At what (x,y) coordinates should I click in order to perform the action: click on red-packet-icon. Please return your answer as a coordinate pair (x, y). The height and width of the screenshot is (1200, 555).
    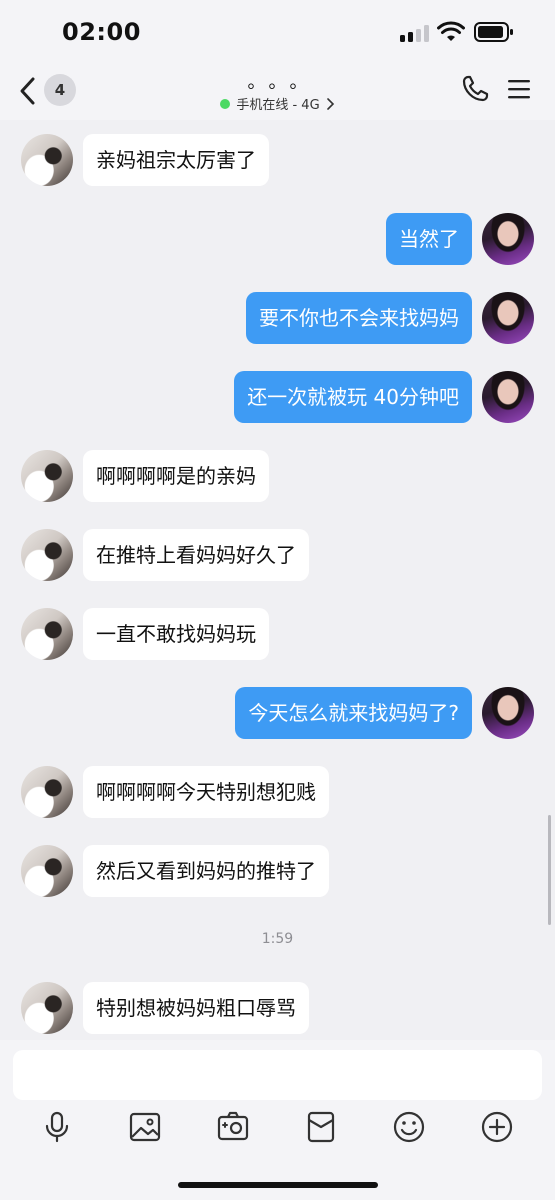
    Looking at the image, I should click on (321, 1127).